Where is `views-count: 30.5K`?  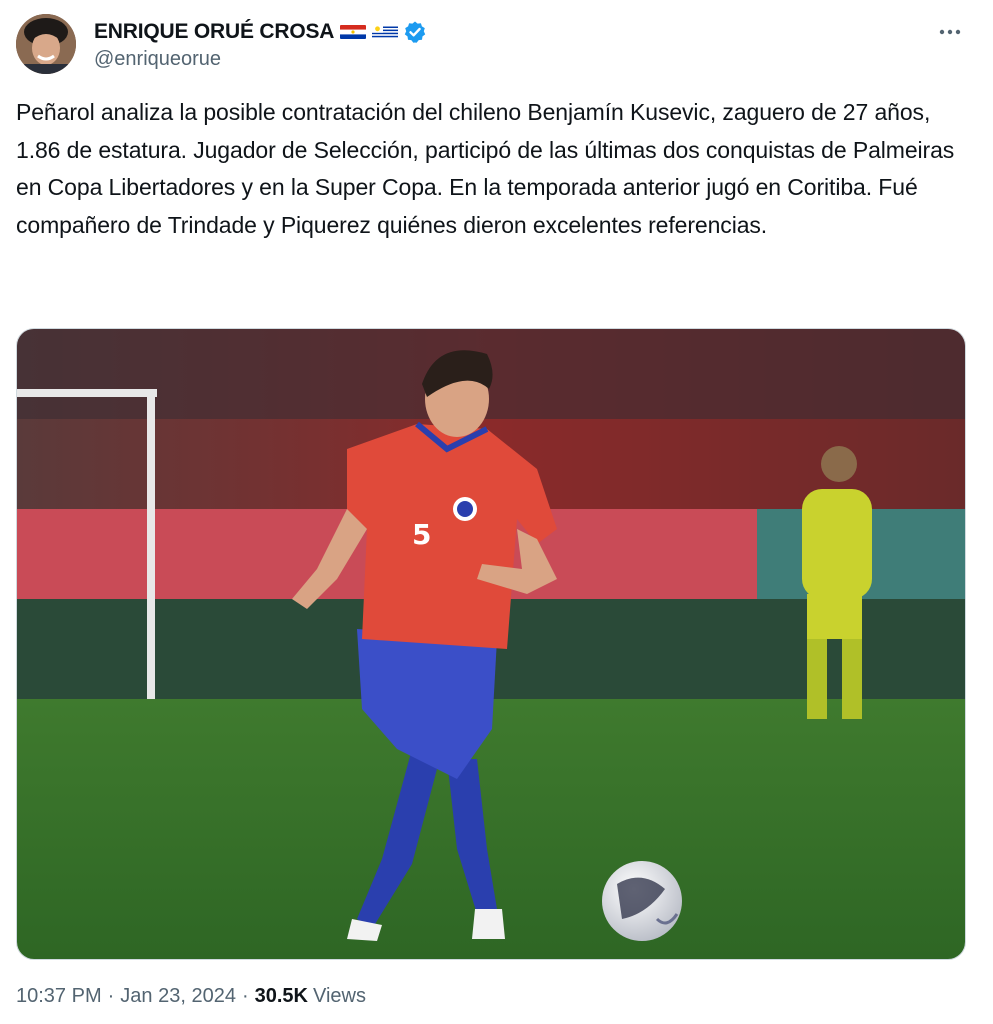 views-count: 30.5K is located at coordinates (281, 996).